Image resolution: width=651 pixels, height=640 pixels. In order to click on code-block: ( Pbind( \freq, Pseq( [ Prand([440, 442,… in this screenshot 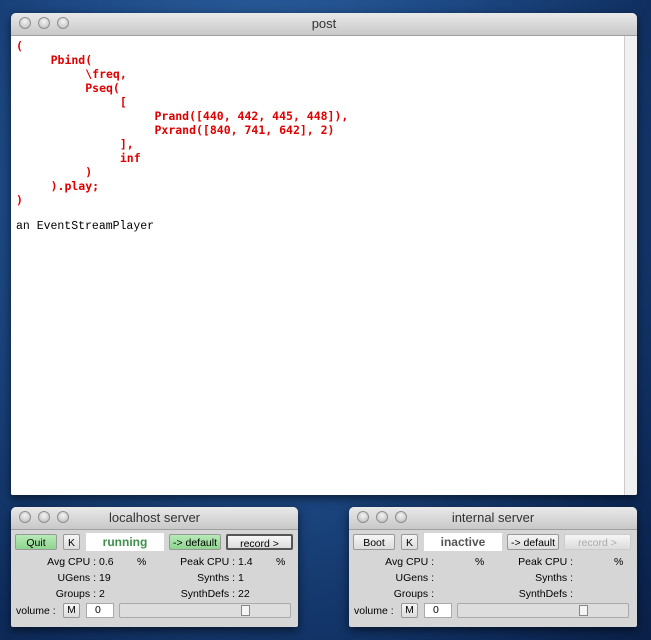, I will do `click(182, 123)`.